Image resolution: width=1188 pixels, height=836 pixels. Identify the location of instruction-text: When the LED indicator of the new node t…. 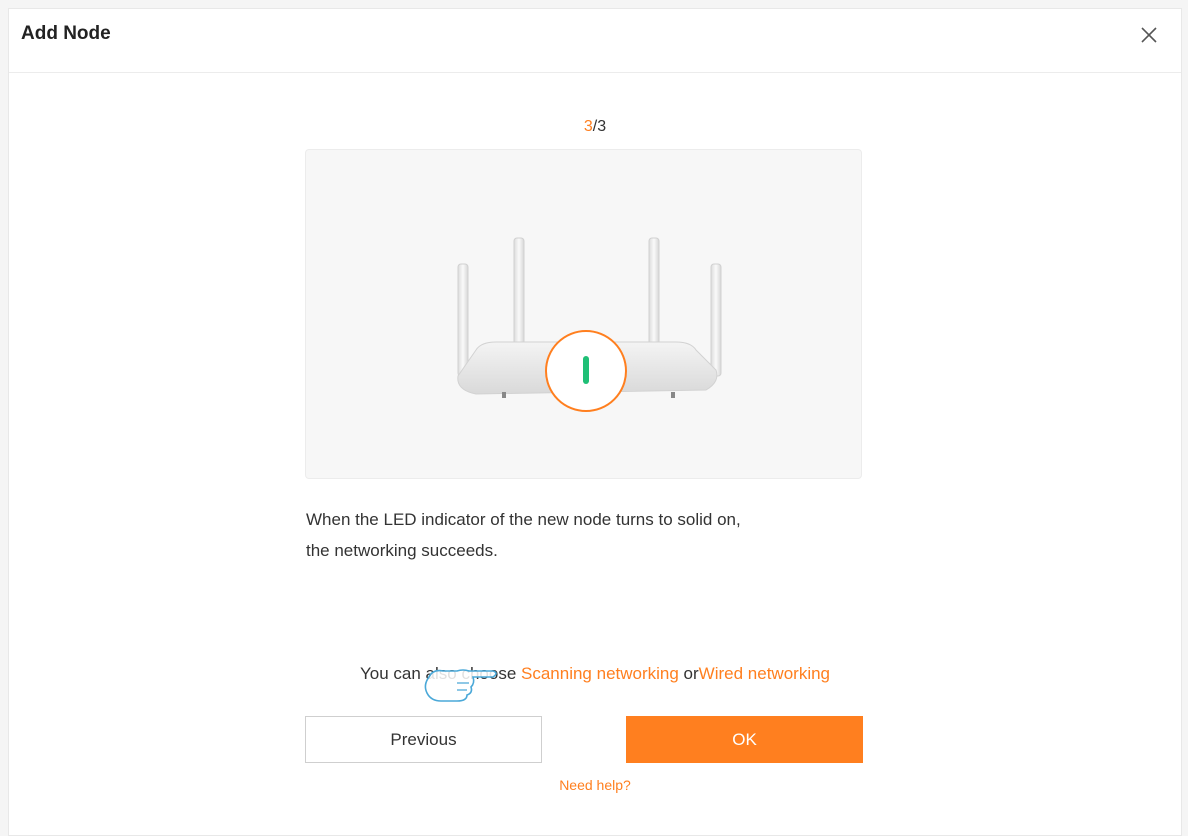
(596, 535).